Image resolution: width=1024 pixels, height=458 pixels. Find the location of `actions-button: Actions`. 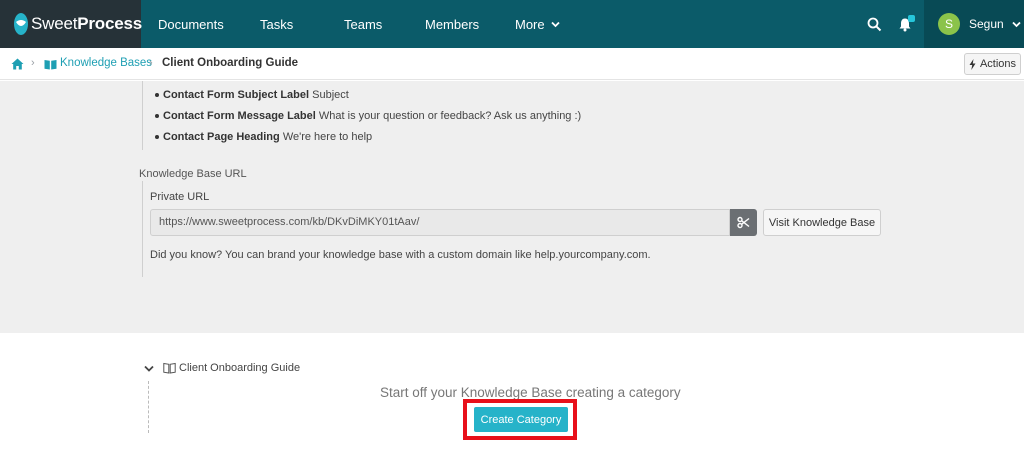

actions-button: Actions is located at coordinates (992, 64).